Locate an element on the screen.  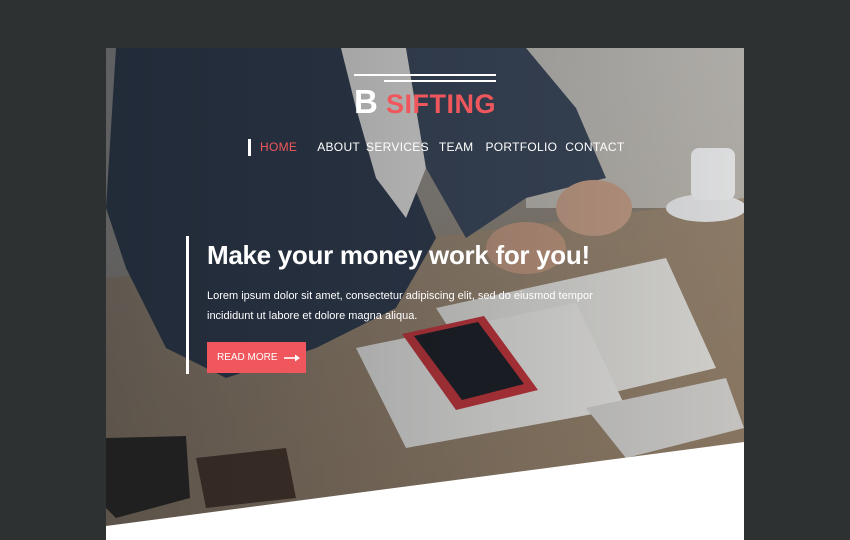
hero-headline: Make your money work for you! is located at coordinates (398, 255).